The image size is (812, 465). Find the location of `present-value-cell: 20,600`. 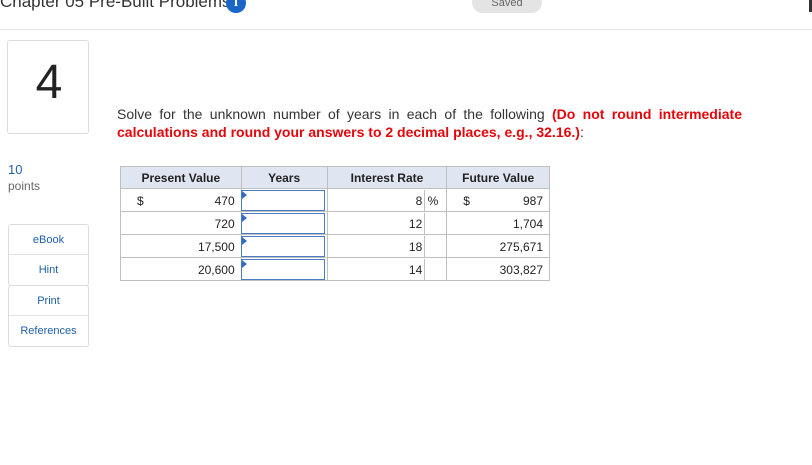

present-value-cell: 20,600 is located at coordinates (181, 269).